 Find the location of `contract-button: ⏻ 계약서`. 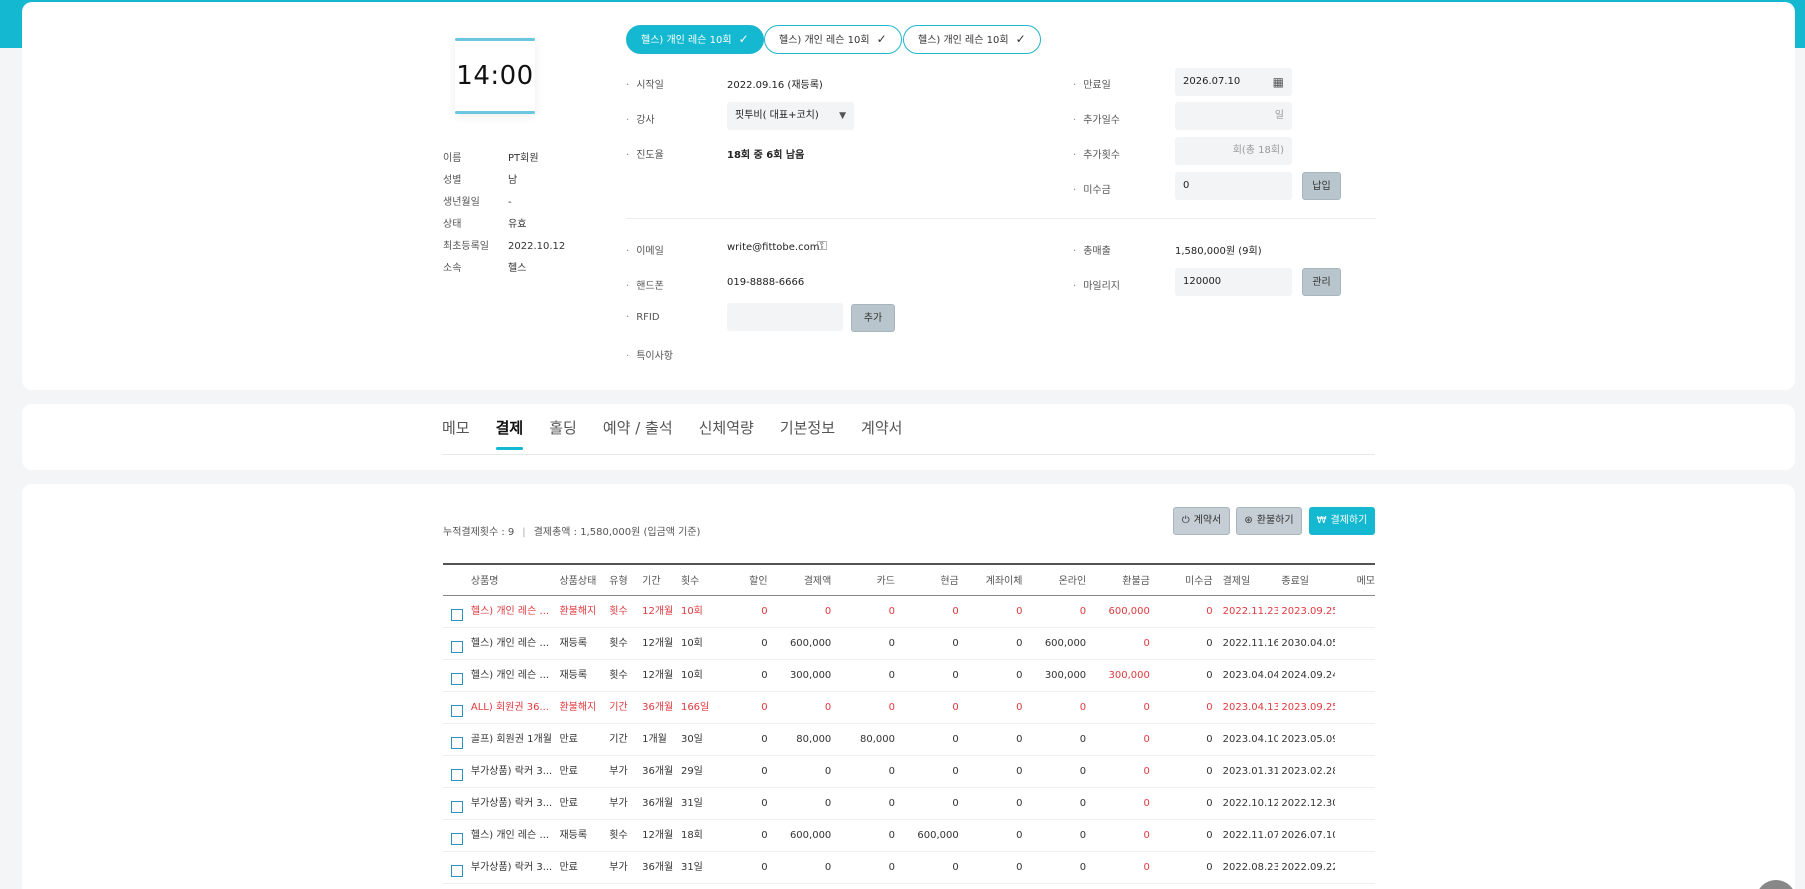

contract-button: ⏻ 계약서 is located at coordinates (1201, 521).